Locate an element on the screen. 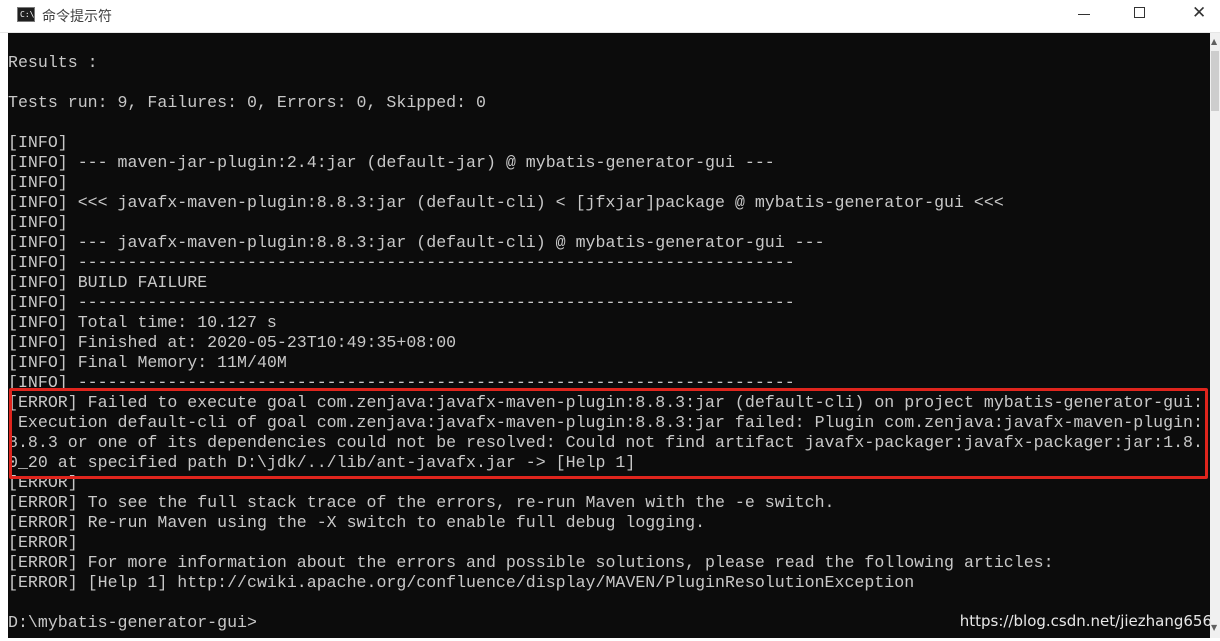 This screenshot has height=641, width=1220. error-highlight-box is located at coordinates (608, 433).